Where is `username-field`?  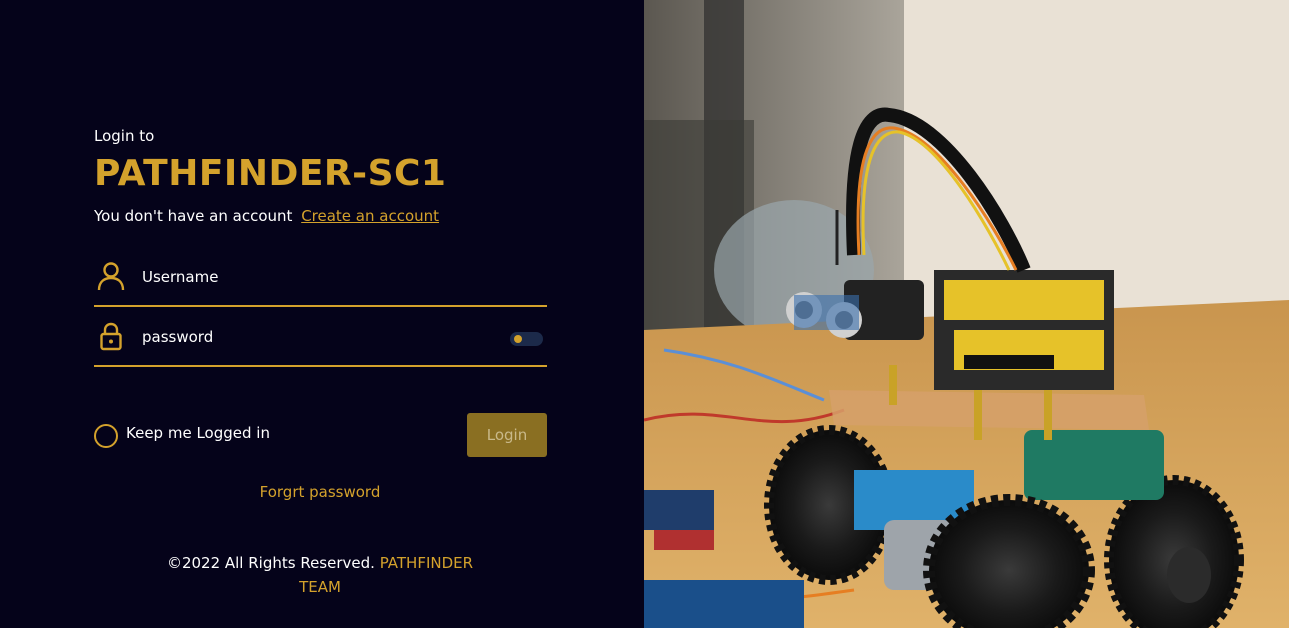 username-field is located at coordinates (320, 283).